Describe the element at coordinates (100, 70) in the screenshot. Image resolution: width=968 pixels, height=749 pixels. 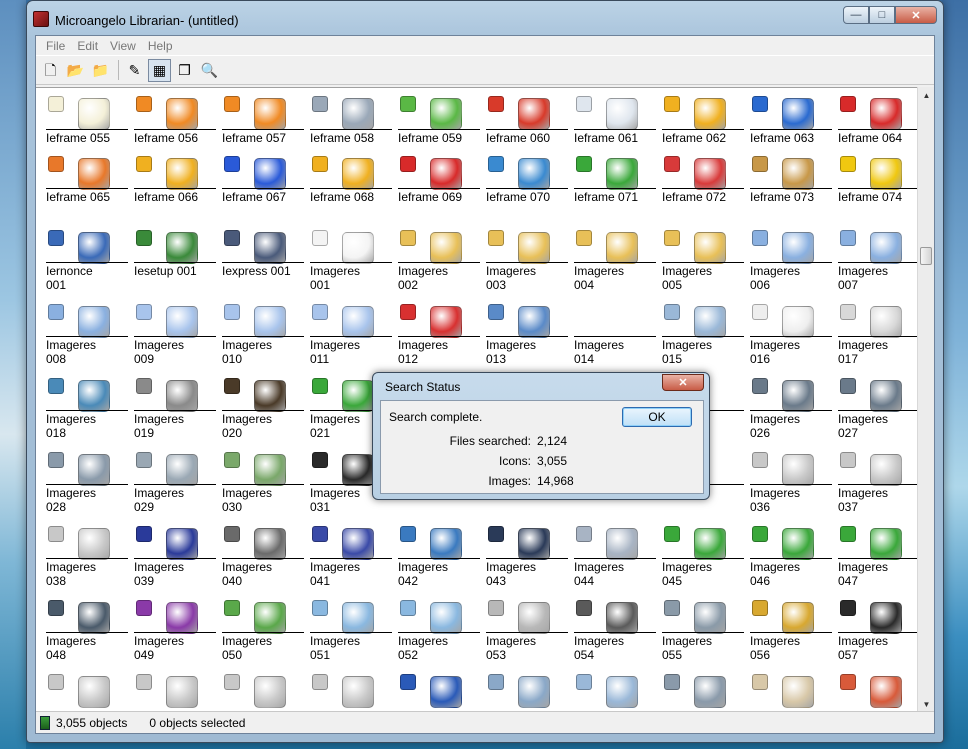
I see `open-folder-button: 📁` at that location.